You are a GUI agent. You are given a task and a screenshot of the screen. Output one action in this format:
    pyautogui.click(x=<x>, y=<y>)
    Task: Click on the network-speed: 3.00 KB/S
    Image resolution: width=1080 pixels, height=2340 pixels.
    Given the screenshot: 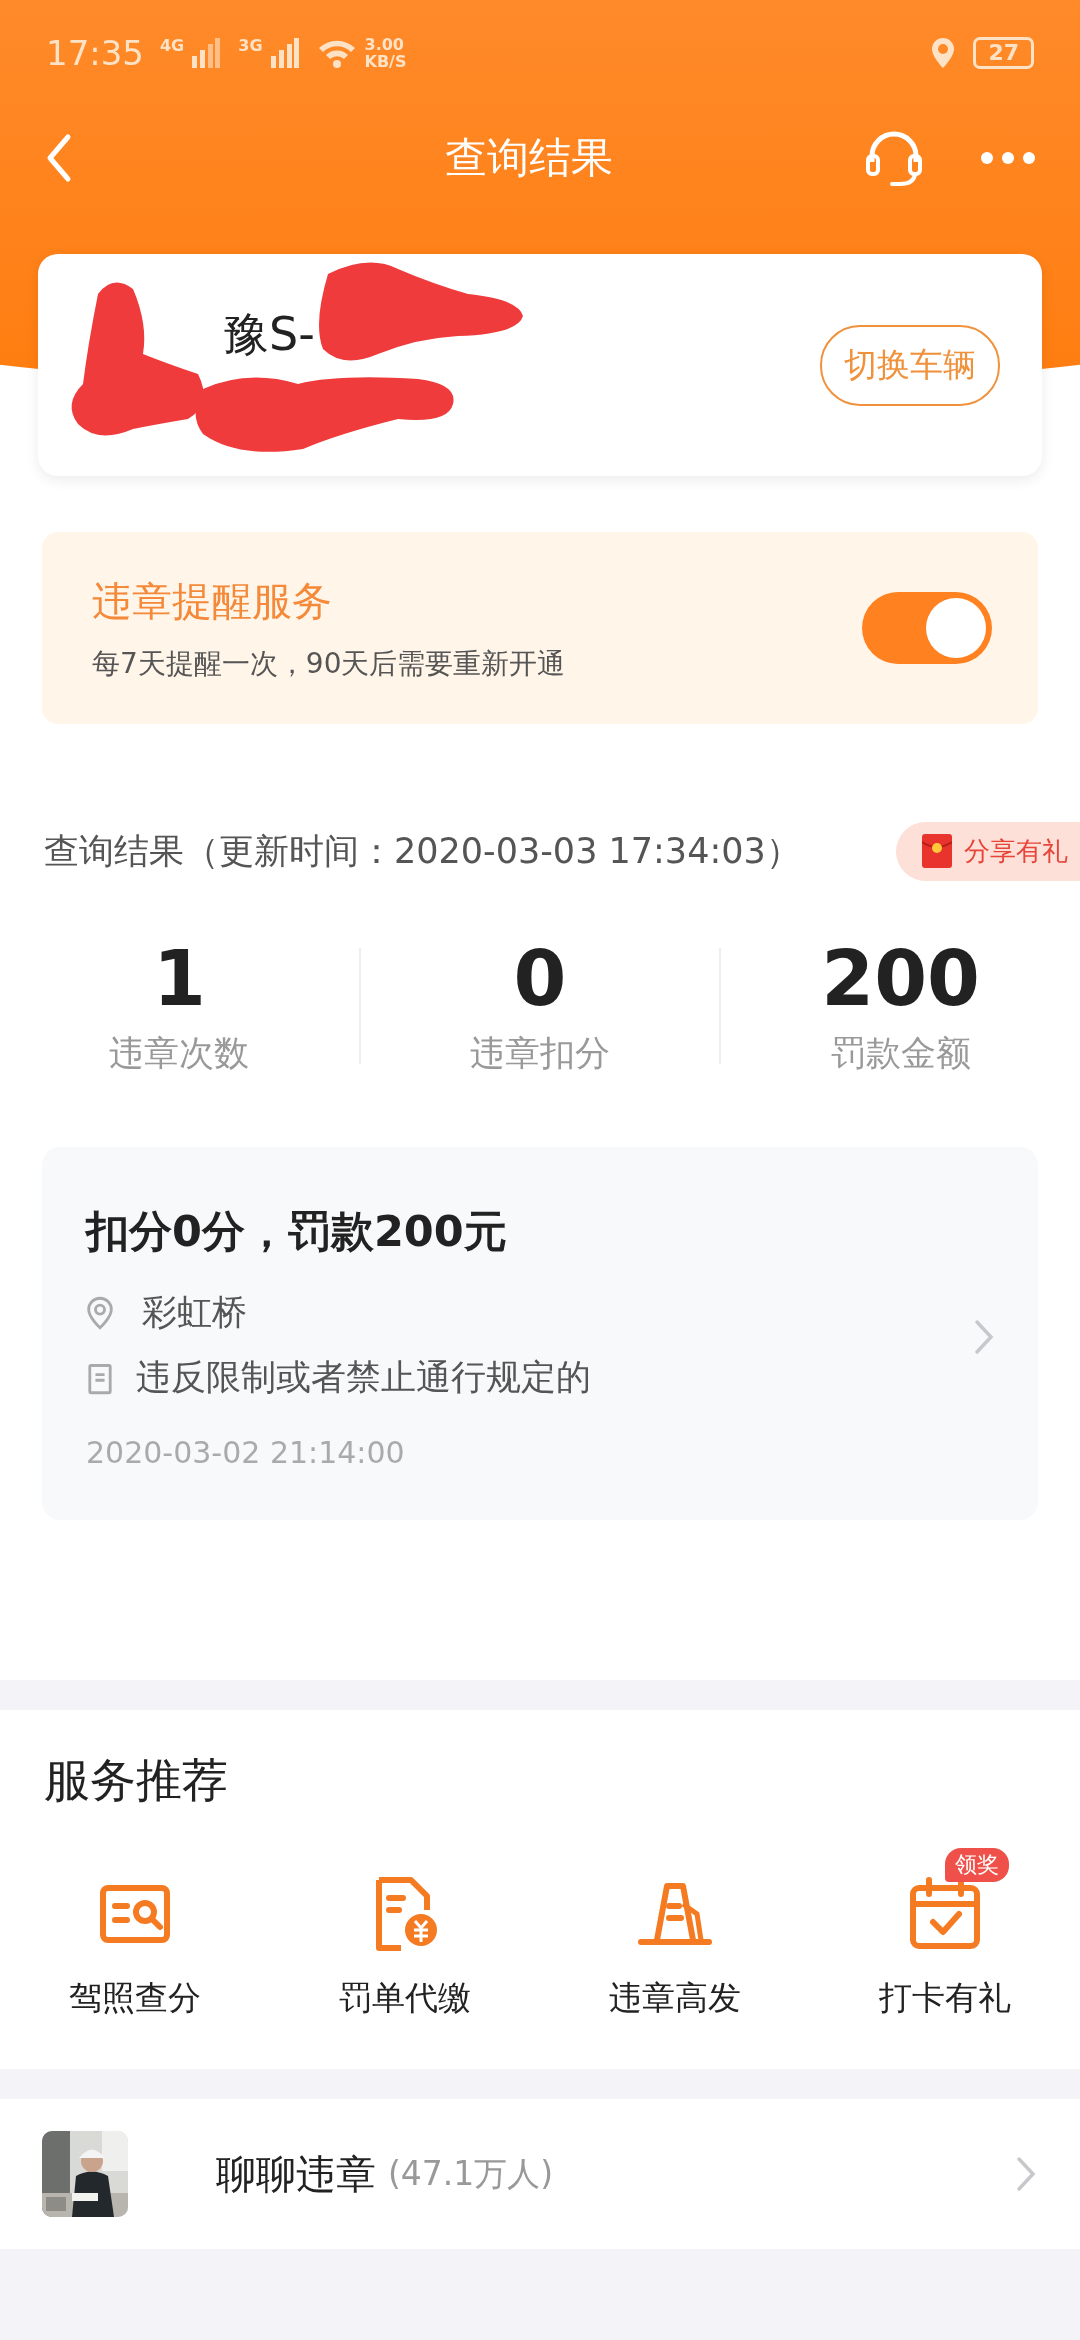 What is the action you would take?
    pyautogui.click(x=385, y=53)
    